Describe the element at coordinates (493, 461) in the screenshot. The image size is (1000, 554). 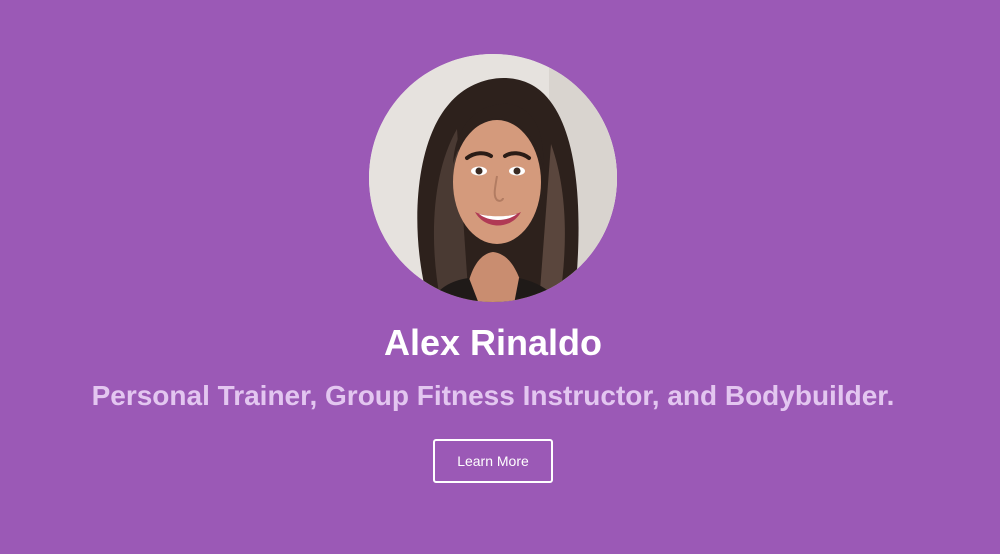
I see `learn-more-button: Learn More` at that location.